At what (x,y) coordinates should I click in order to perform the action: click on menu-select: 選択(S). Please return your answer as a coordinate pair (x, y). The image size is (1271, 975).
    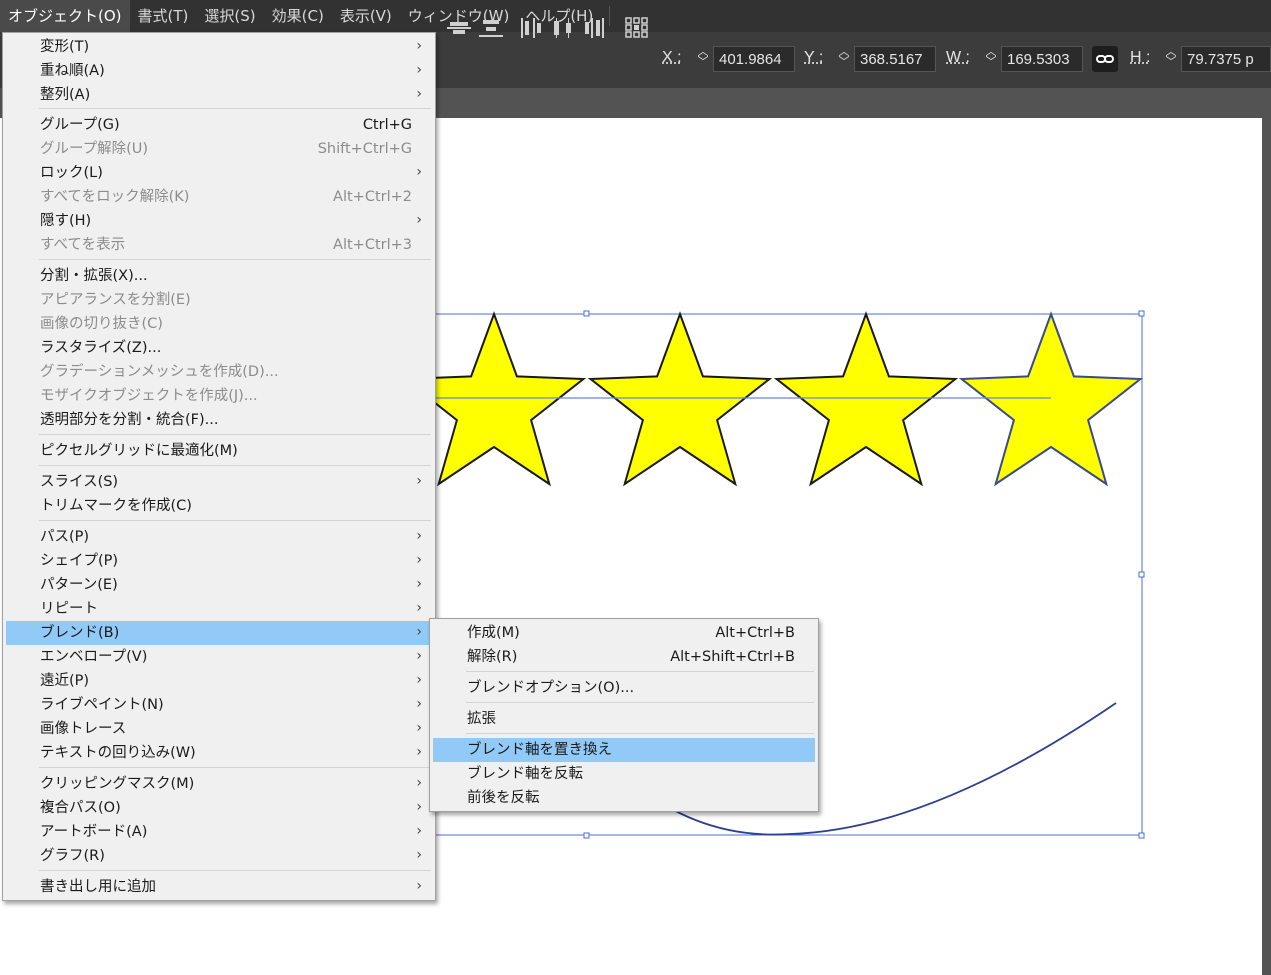
    Looking at the image, I should click on (229, 16).